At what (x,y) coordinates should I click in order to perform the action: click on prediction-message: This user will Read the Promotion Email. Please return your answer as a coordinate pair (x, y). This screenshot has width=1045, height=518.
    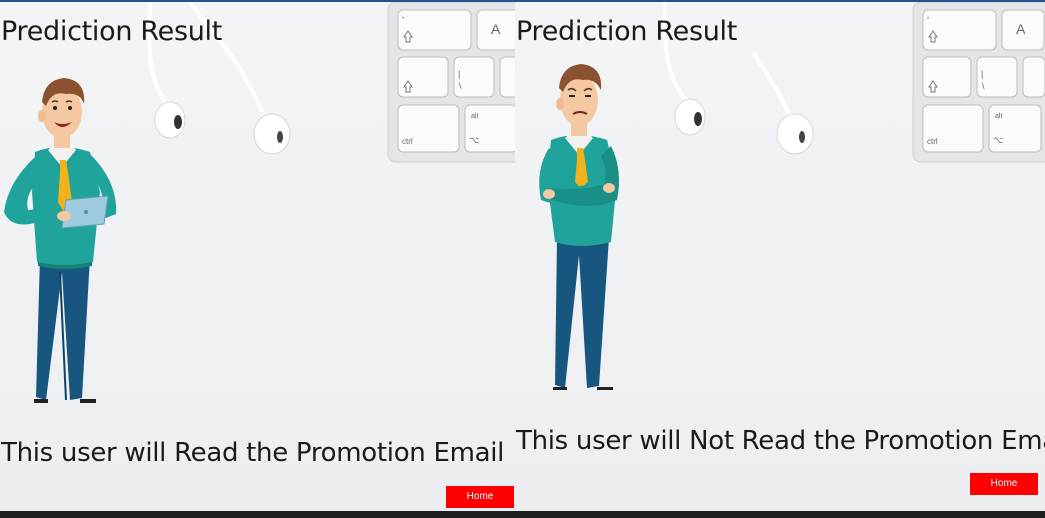
    Looking at the image, I should click on (253, 453).